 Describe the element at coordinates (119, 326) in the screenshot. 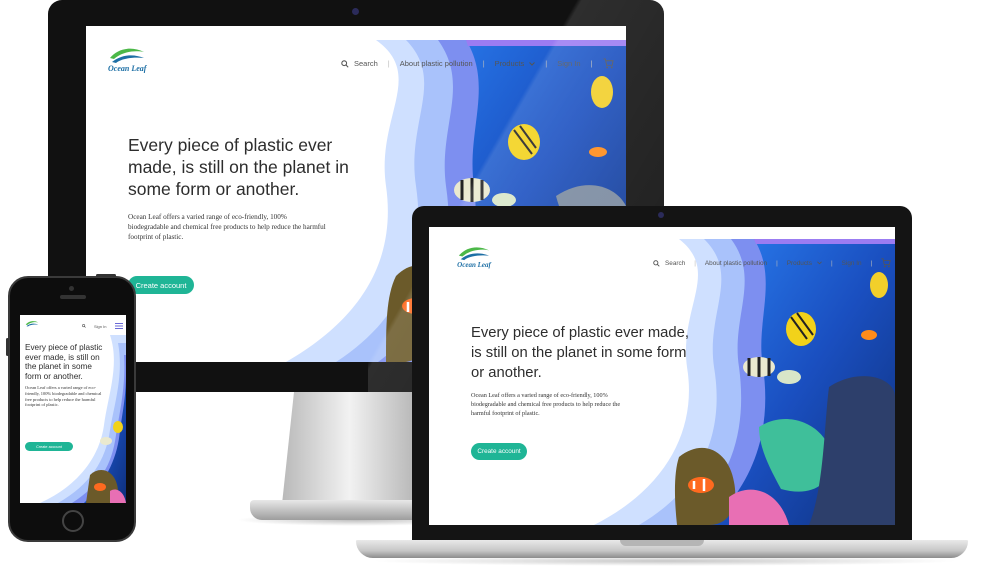

I see `hamburger-menu-icon` at that location.